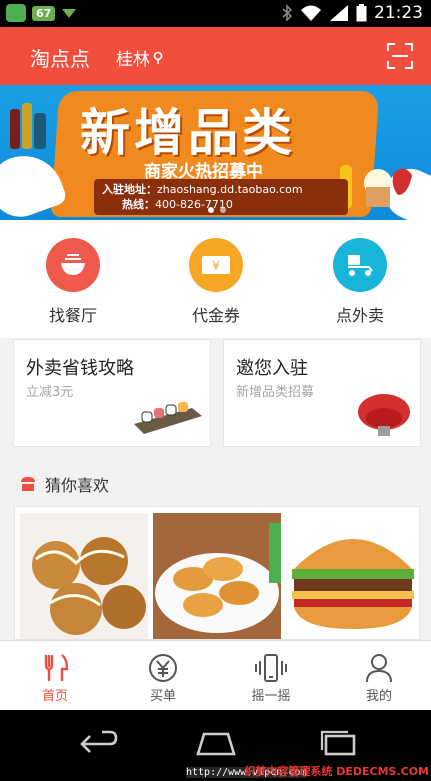 The width and height of the screenshot is (431, 781). I want to click on back-icon, so click(96, 743).